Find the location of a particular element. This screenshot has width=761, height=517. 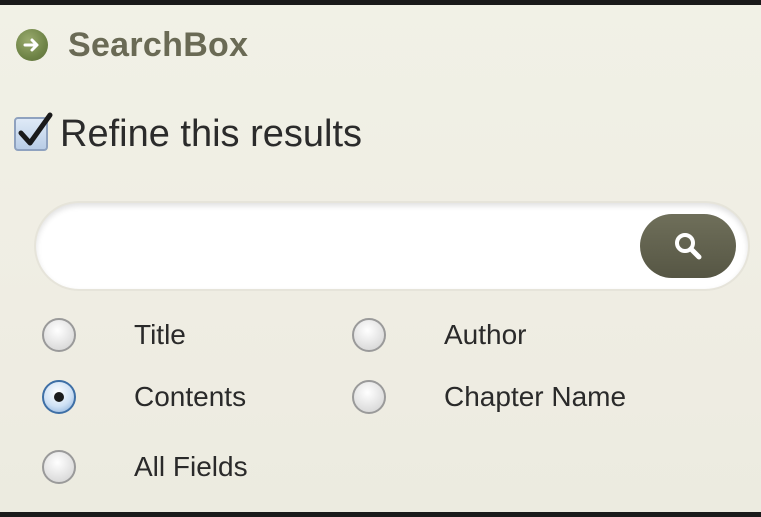

option-contents: Contents is located at coordinates (144, 397).